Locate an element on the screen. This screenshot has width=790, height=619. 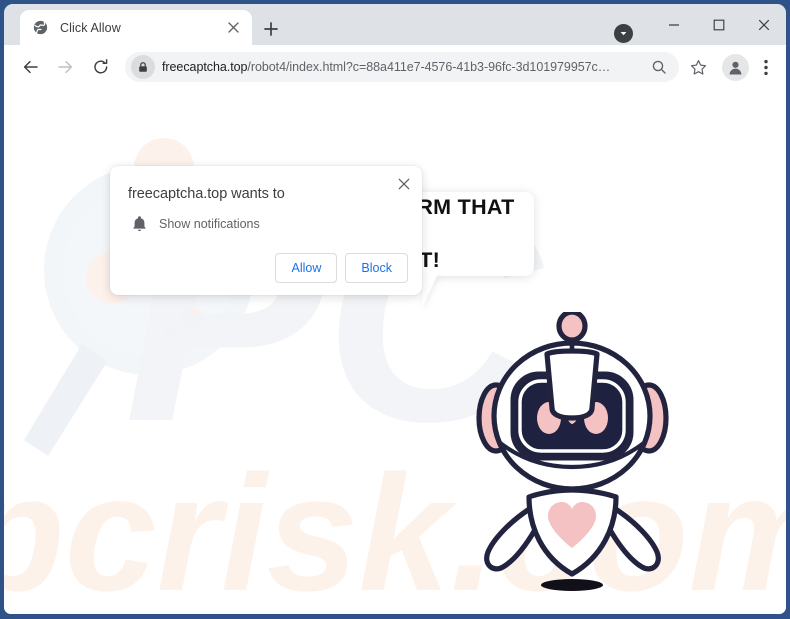
menu-icon is located at coordinates (766, 67).